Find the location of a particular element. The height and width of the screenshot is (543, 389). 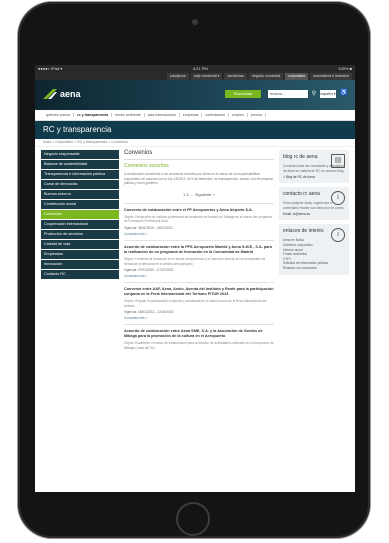

sidebar-item: Calidad de vida is located at coordinates (80, 244).